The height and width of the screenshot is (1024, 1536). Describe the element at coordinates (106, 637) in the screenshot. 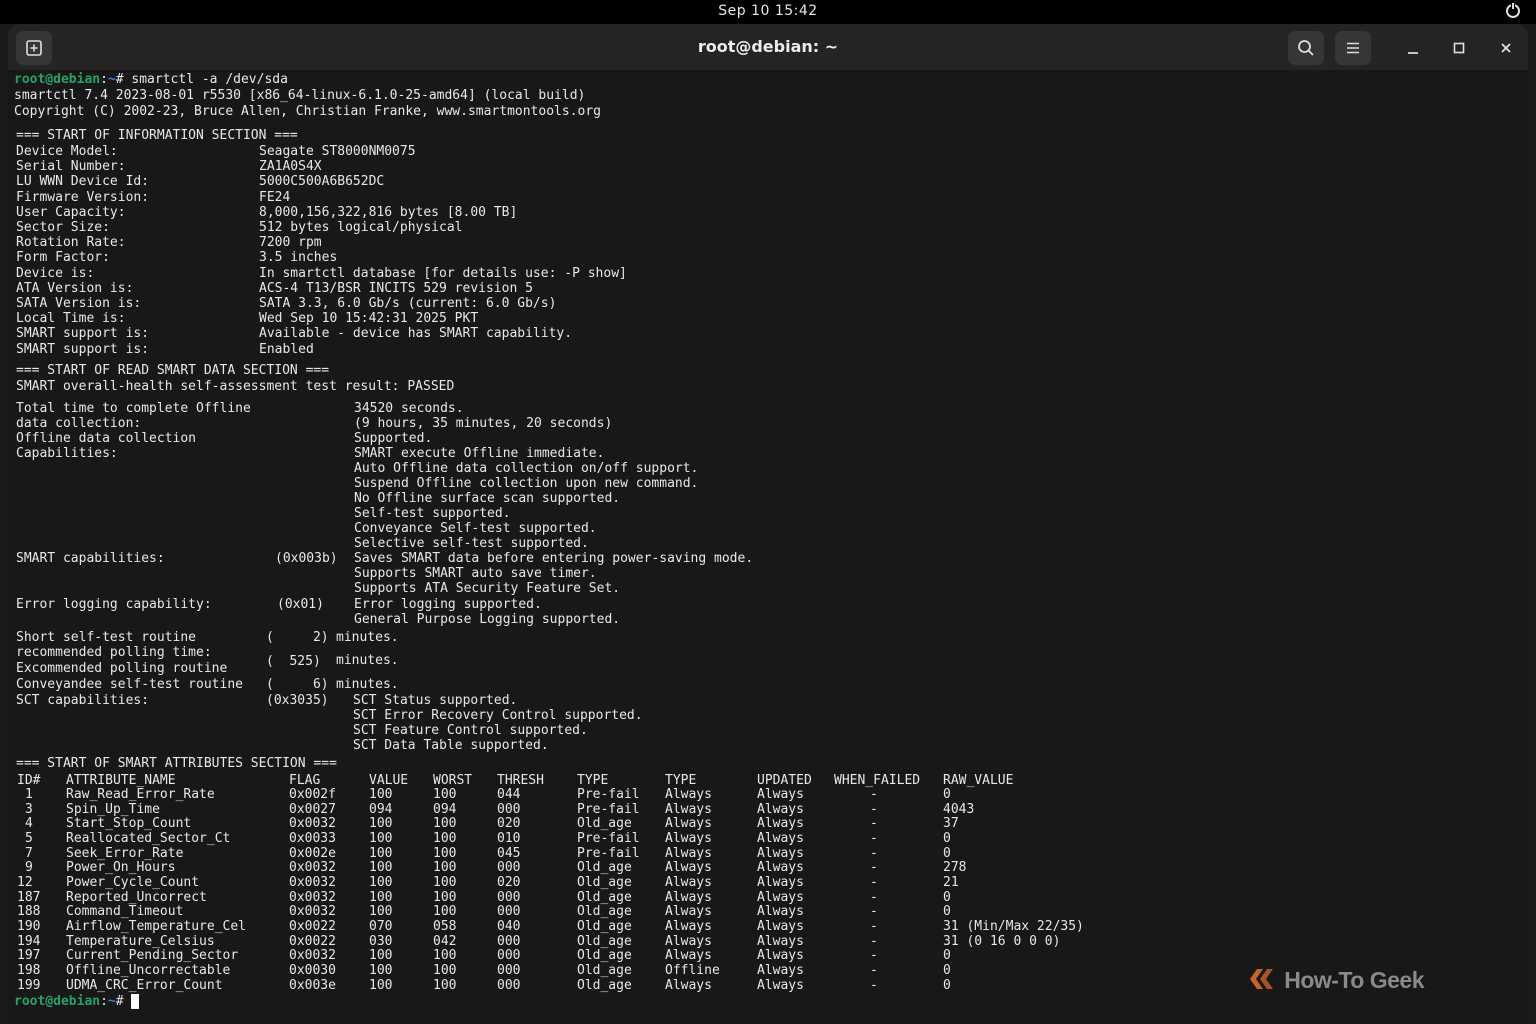

I see `capability-label: Short self-test routine` at that location.